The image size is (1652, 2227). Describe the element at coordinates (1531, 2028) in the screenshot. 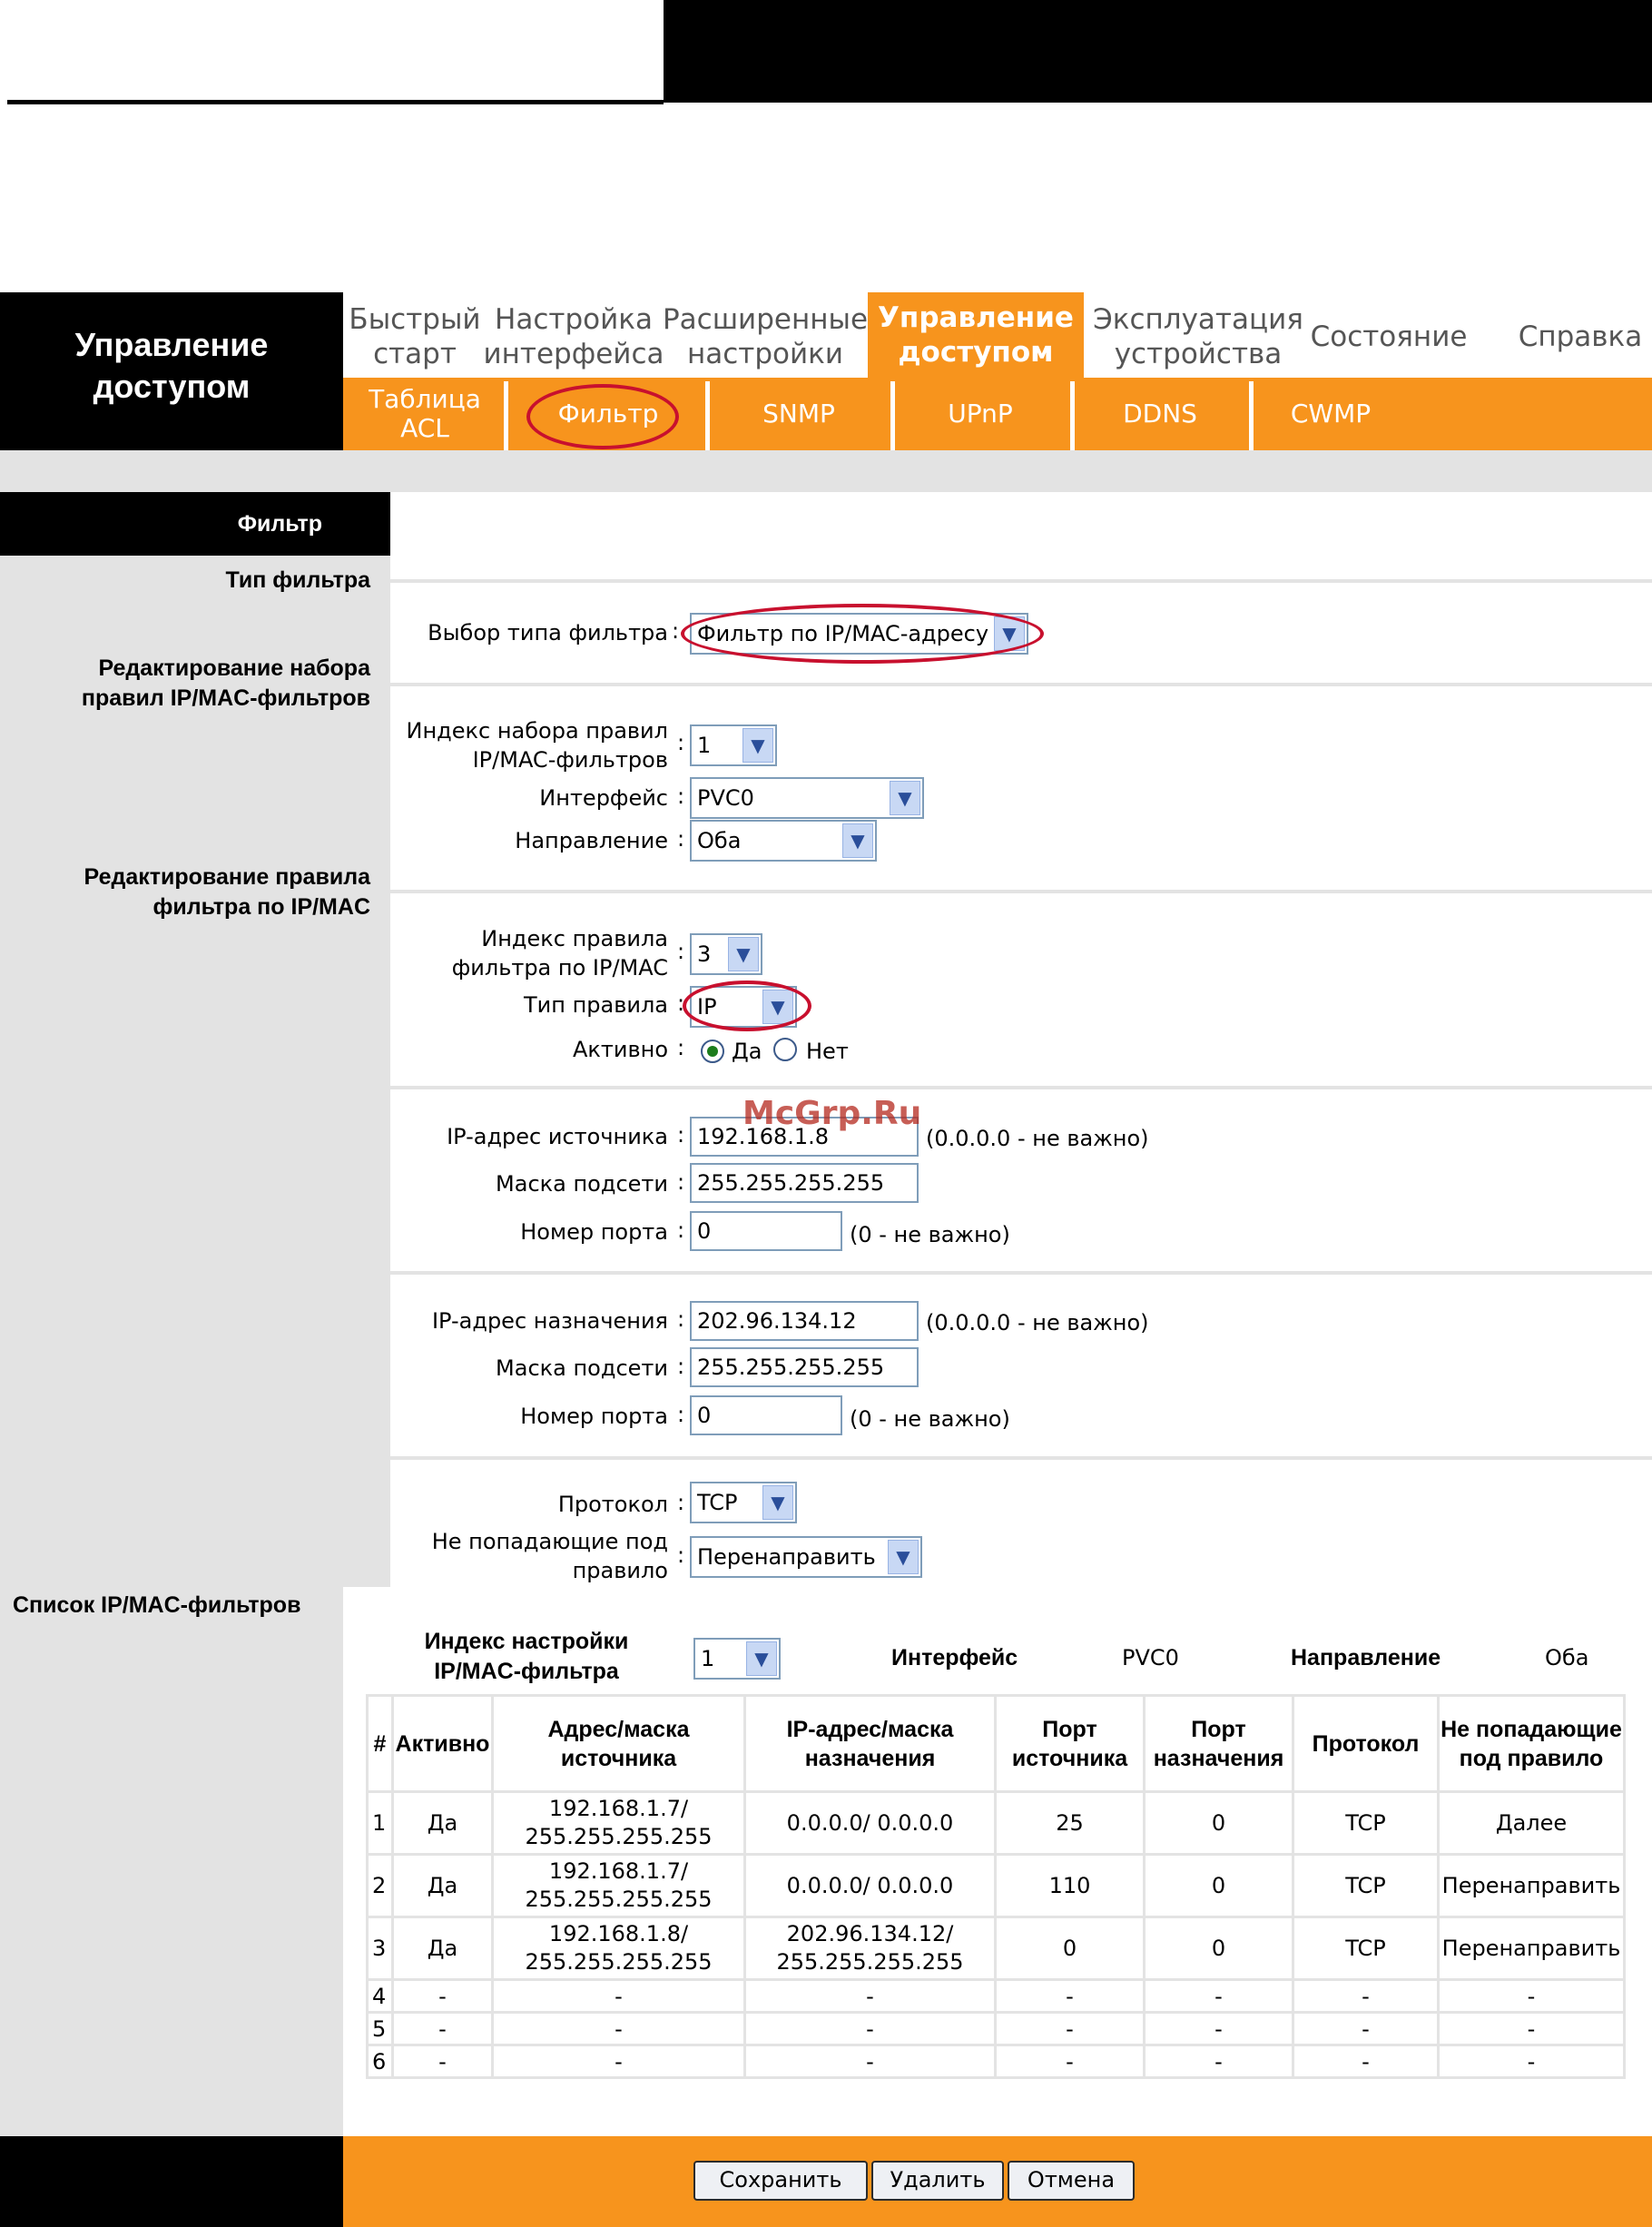

I see `cell-unmatched: -` at that location.